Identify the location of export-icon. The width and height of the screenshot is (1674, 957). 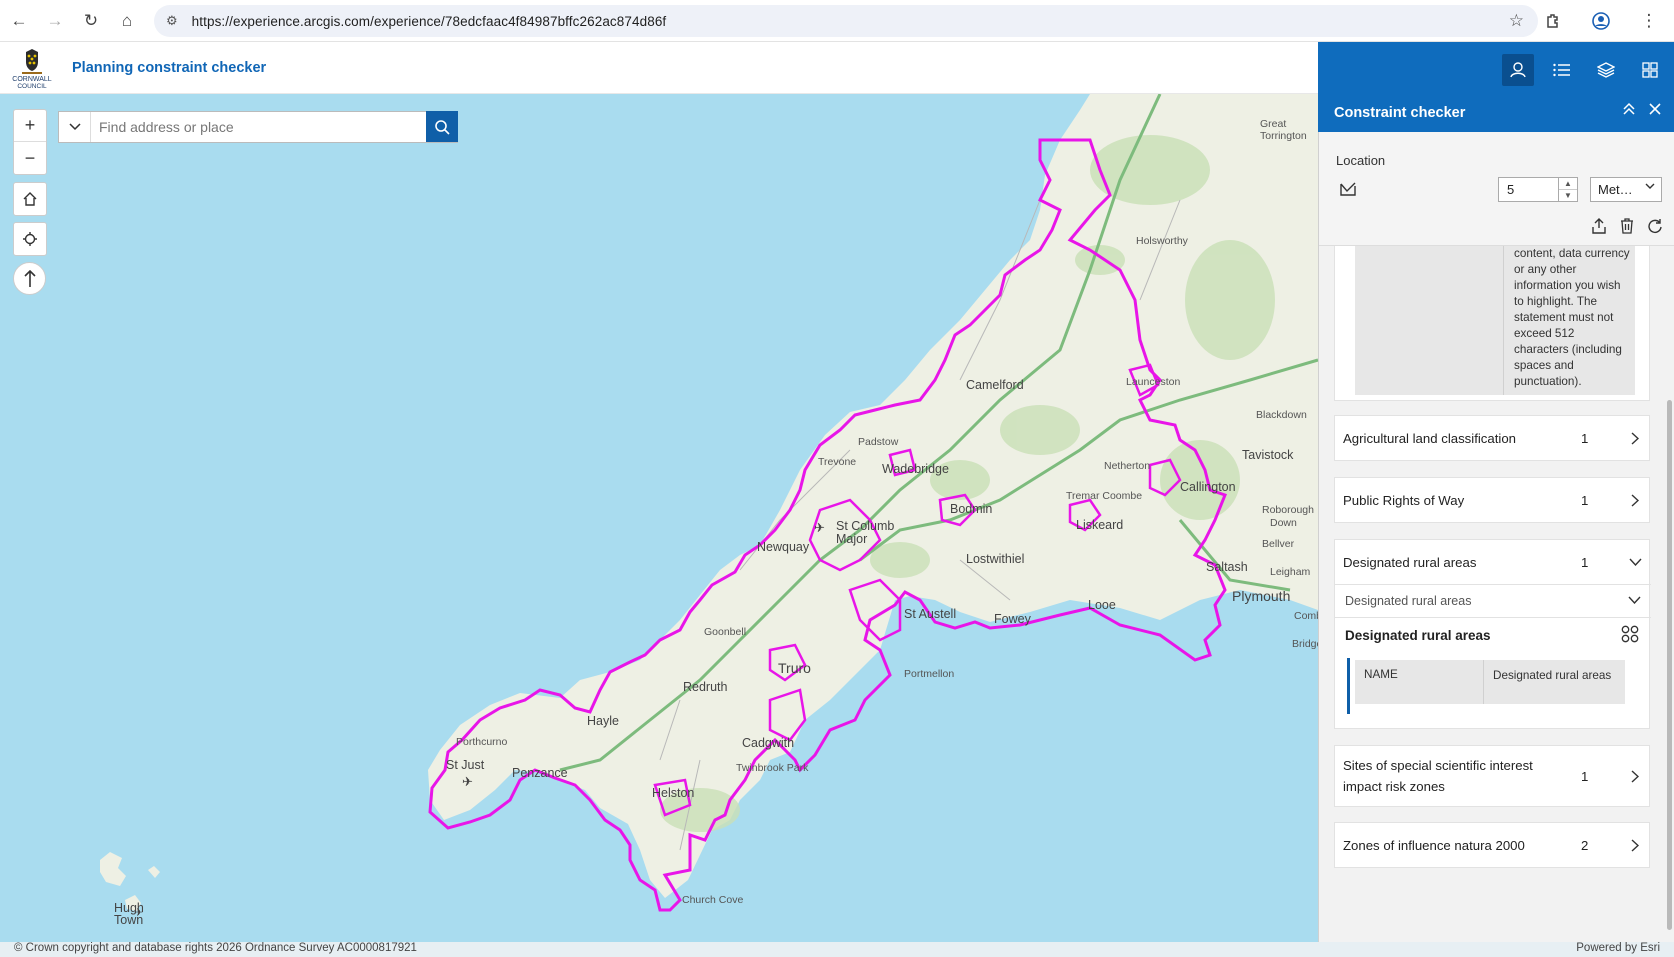
(1599, 227).